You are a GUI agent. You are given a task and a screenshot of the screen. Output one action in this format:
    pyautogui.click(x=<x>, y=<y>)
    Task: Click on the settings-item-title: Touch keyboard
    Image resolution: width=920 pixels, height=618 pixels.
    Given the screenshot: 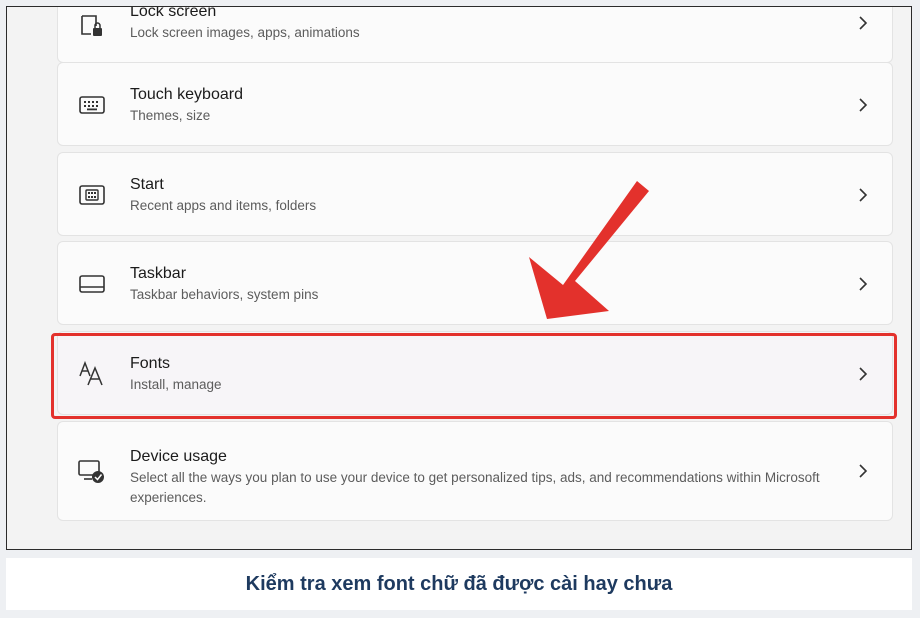 What is the action you would take?
    pyautogui.click(x=186, y=94)
    